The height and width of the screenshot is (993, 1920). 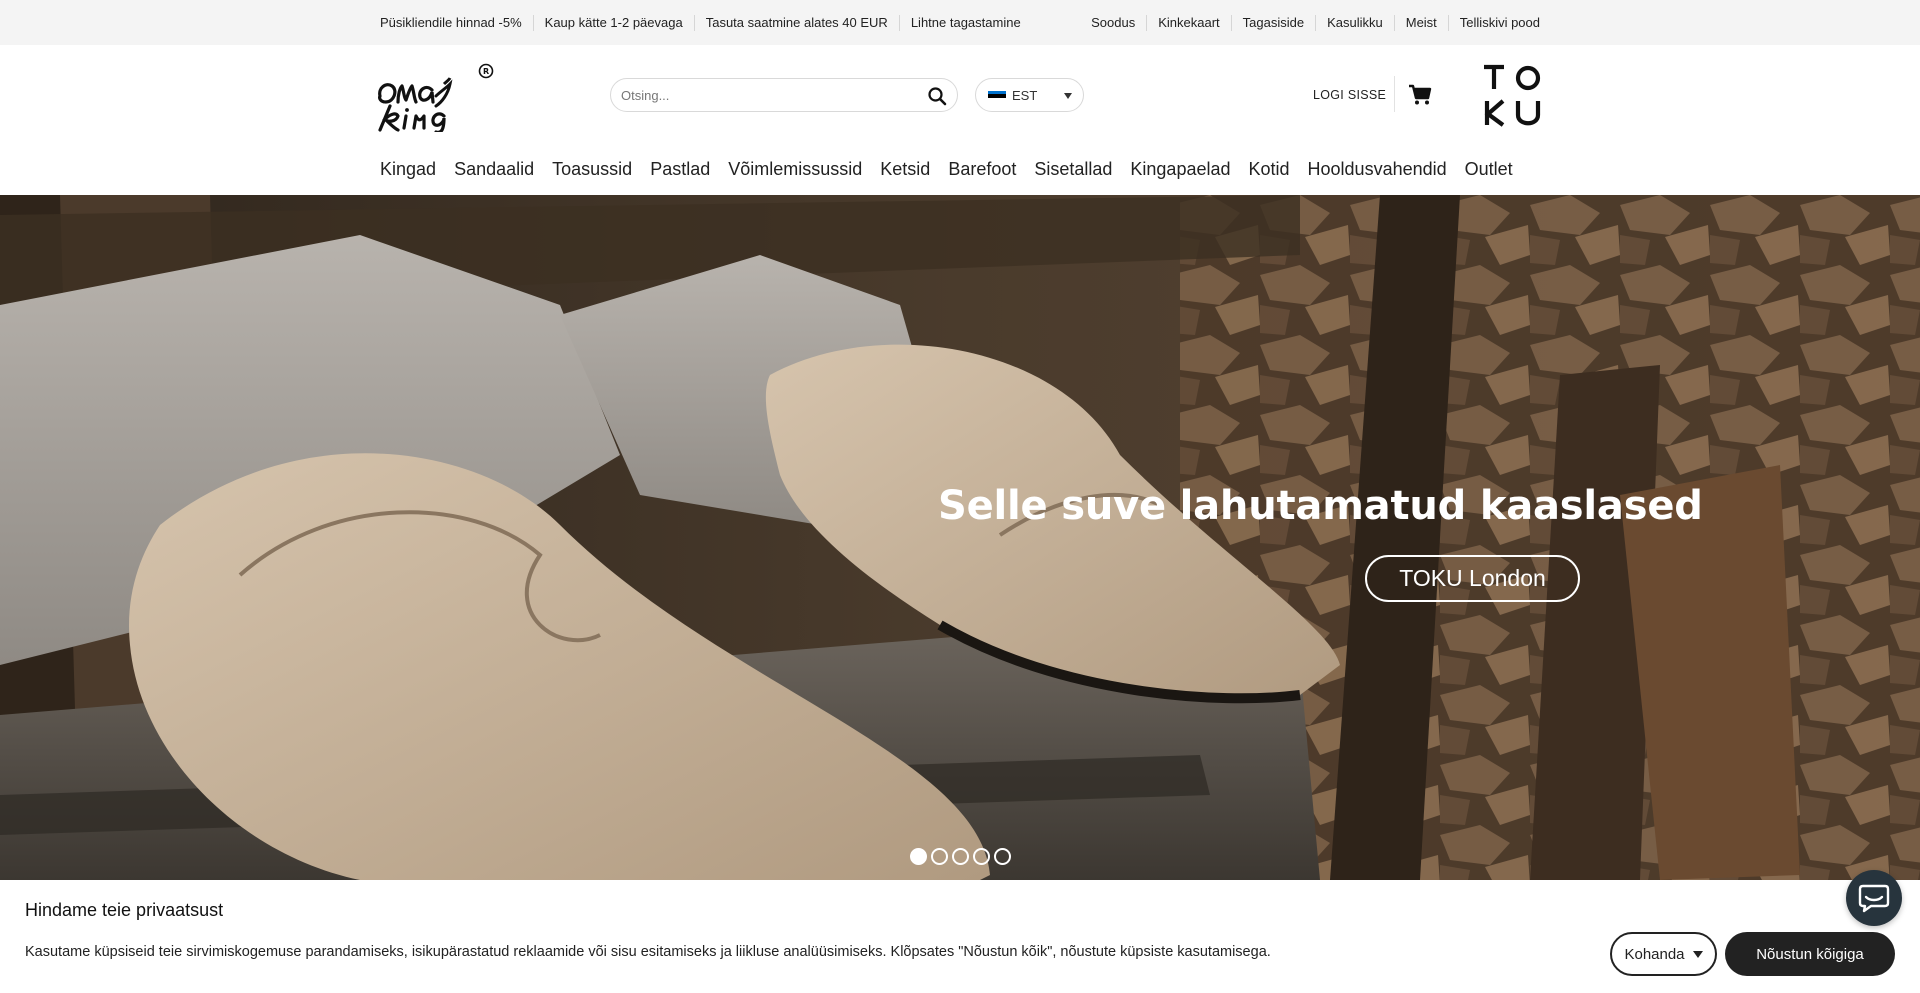 I want to click on carousel-dots, so click(x=962, y=856).